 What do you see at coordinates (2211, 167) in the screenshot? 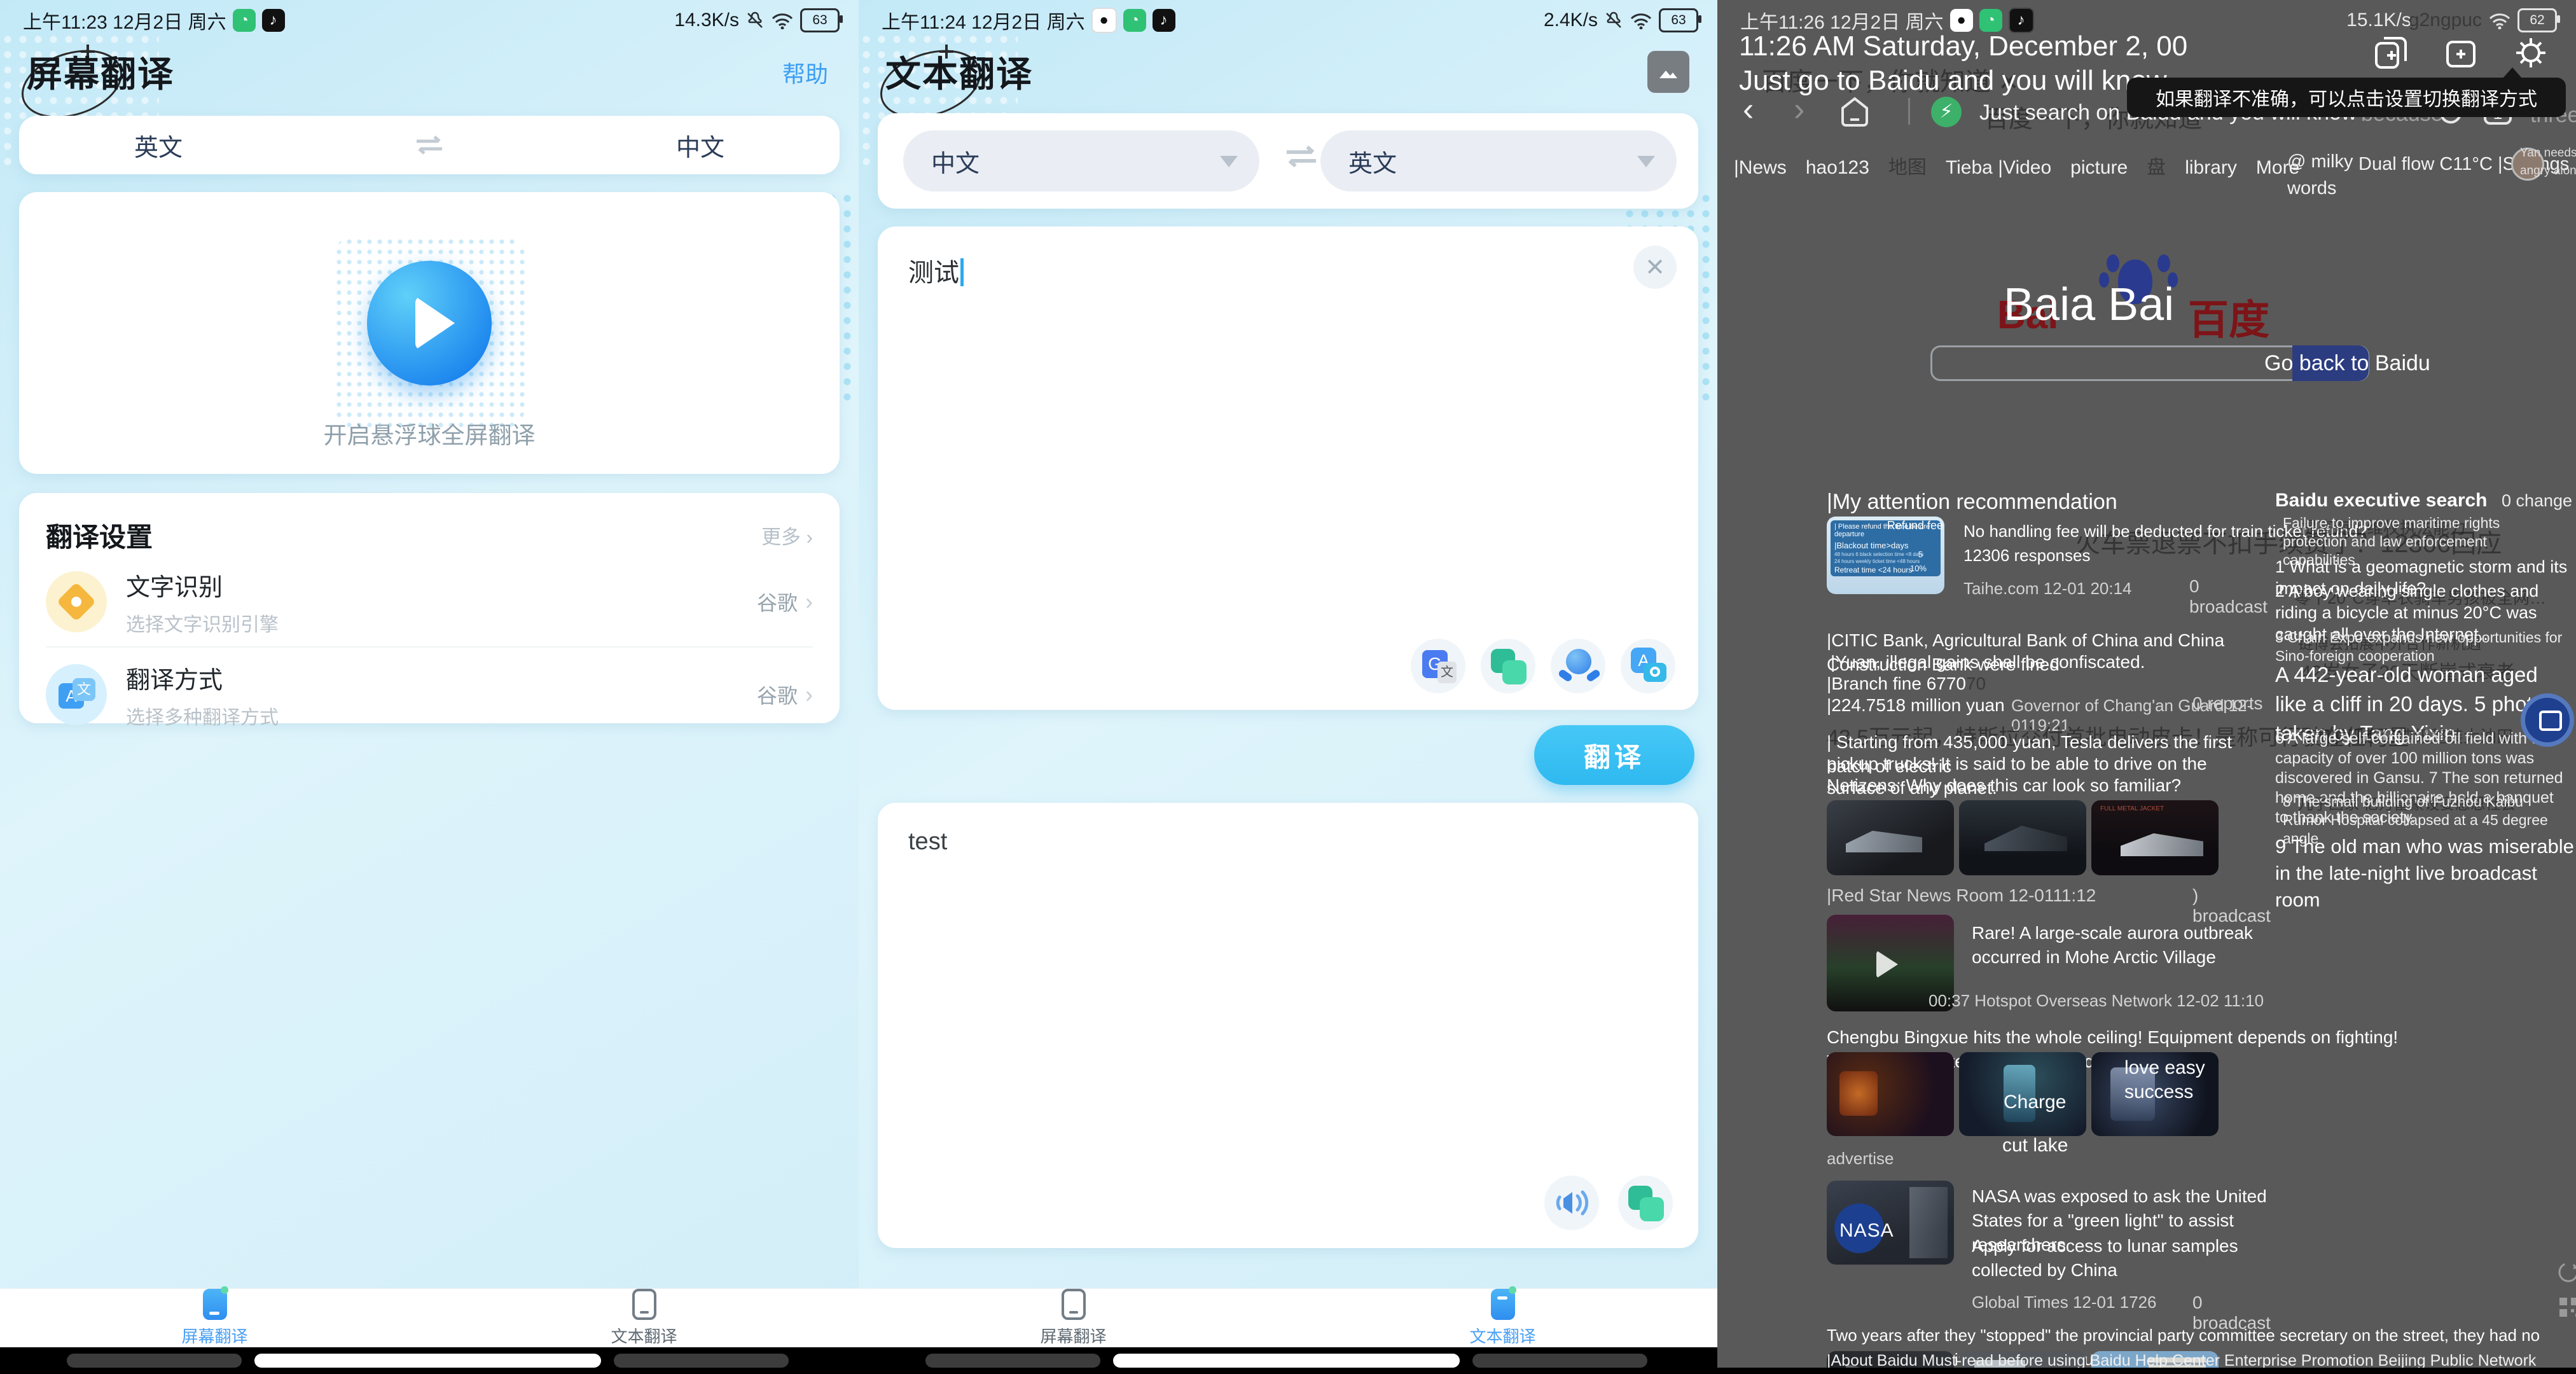
I see `link-library: library` at bounding box center [2211, 167].